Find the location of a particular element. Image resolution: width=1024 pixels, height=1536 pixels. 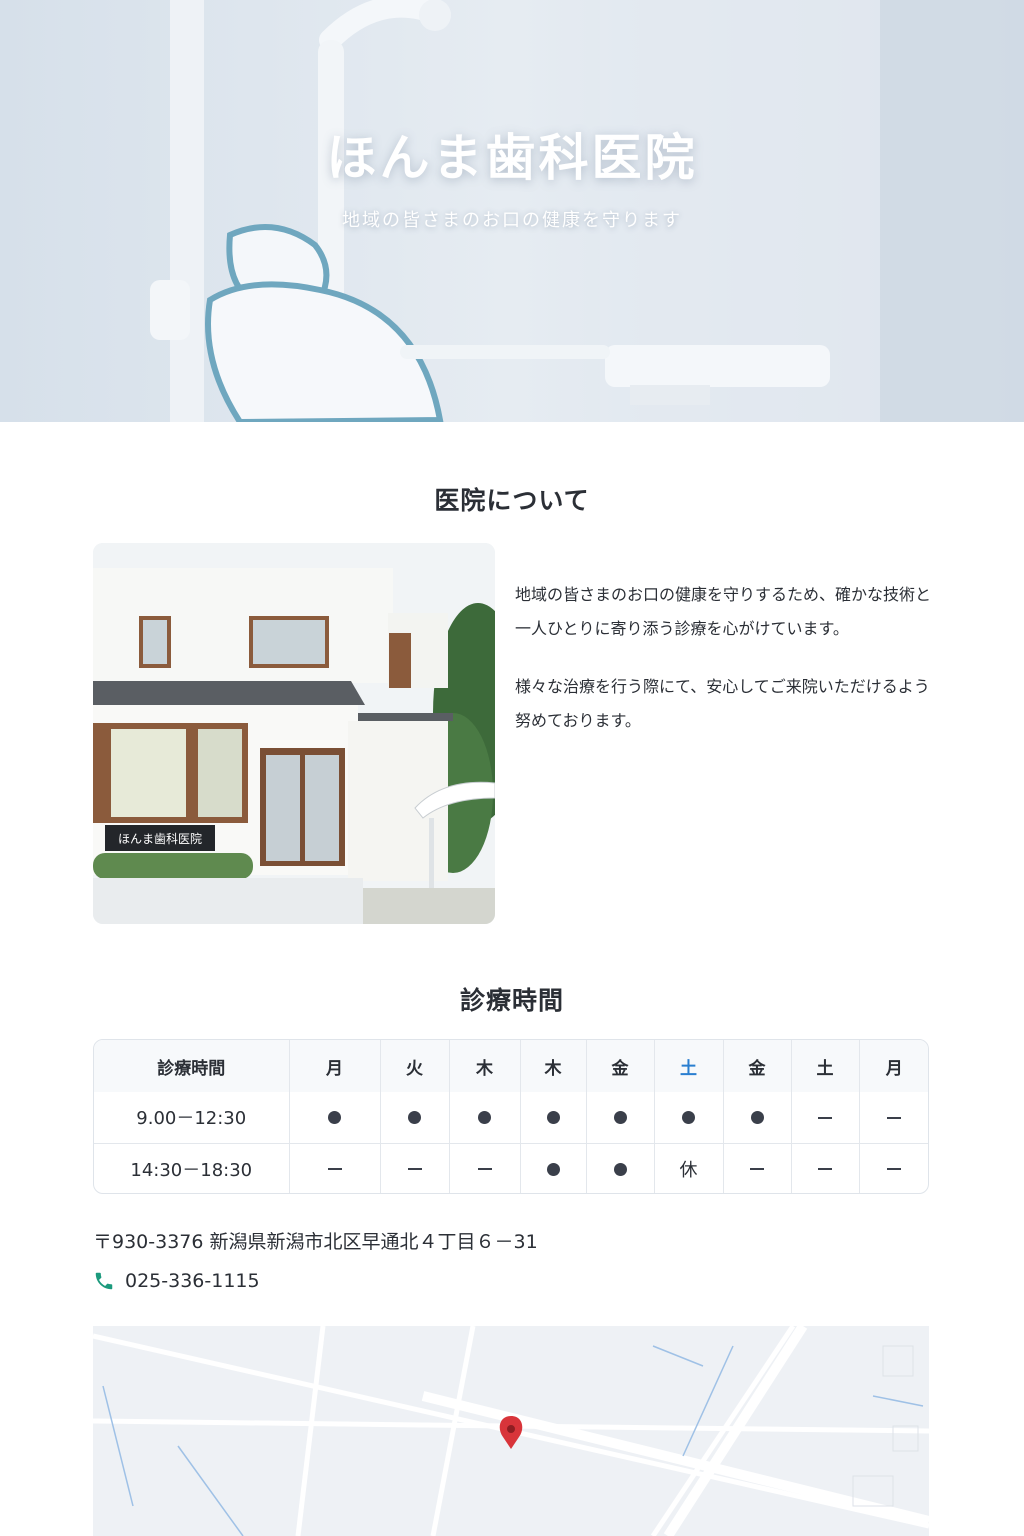

phone-row: 025-336-1115 is located at coordinates (176, 1281).